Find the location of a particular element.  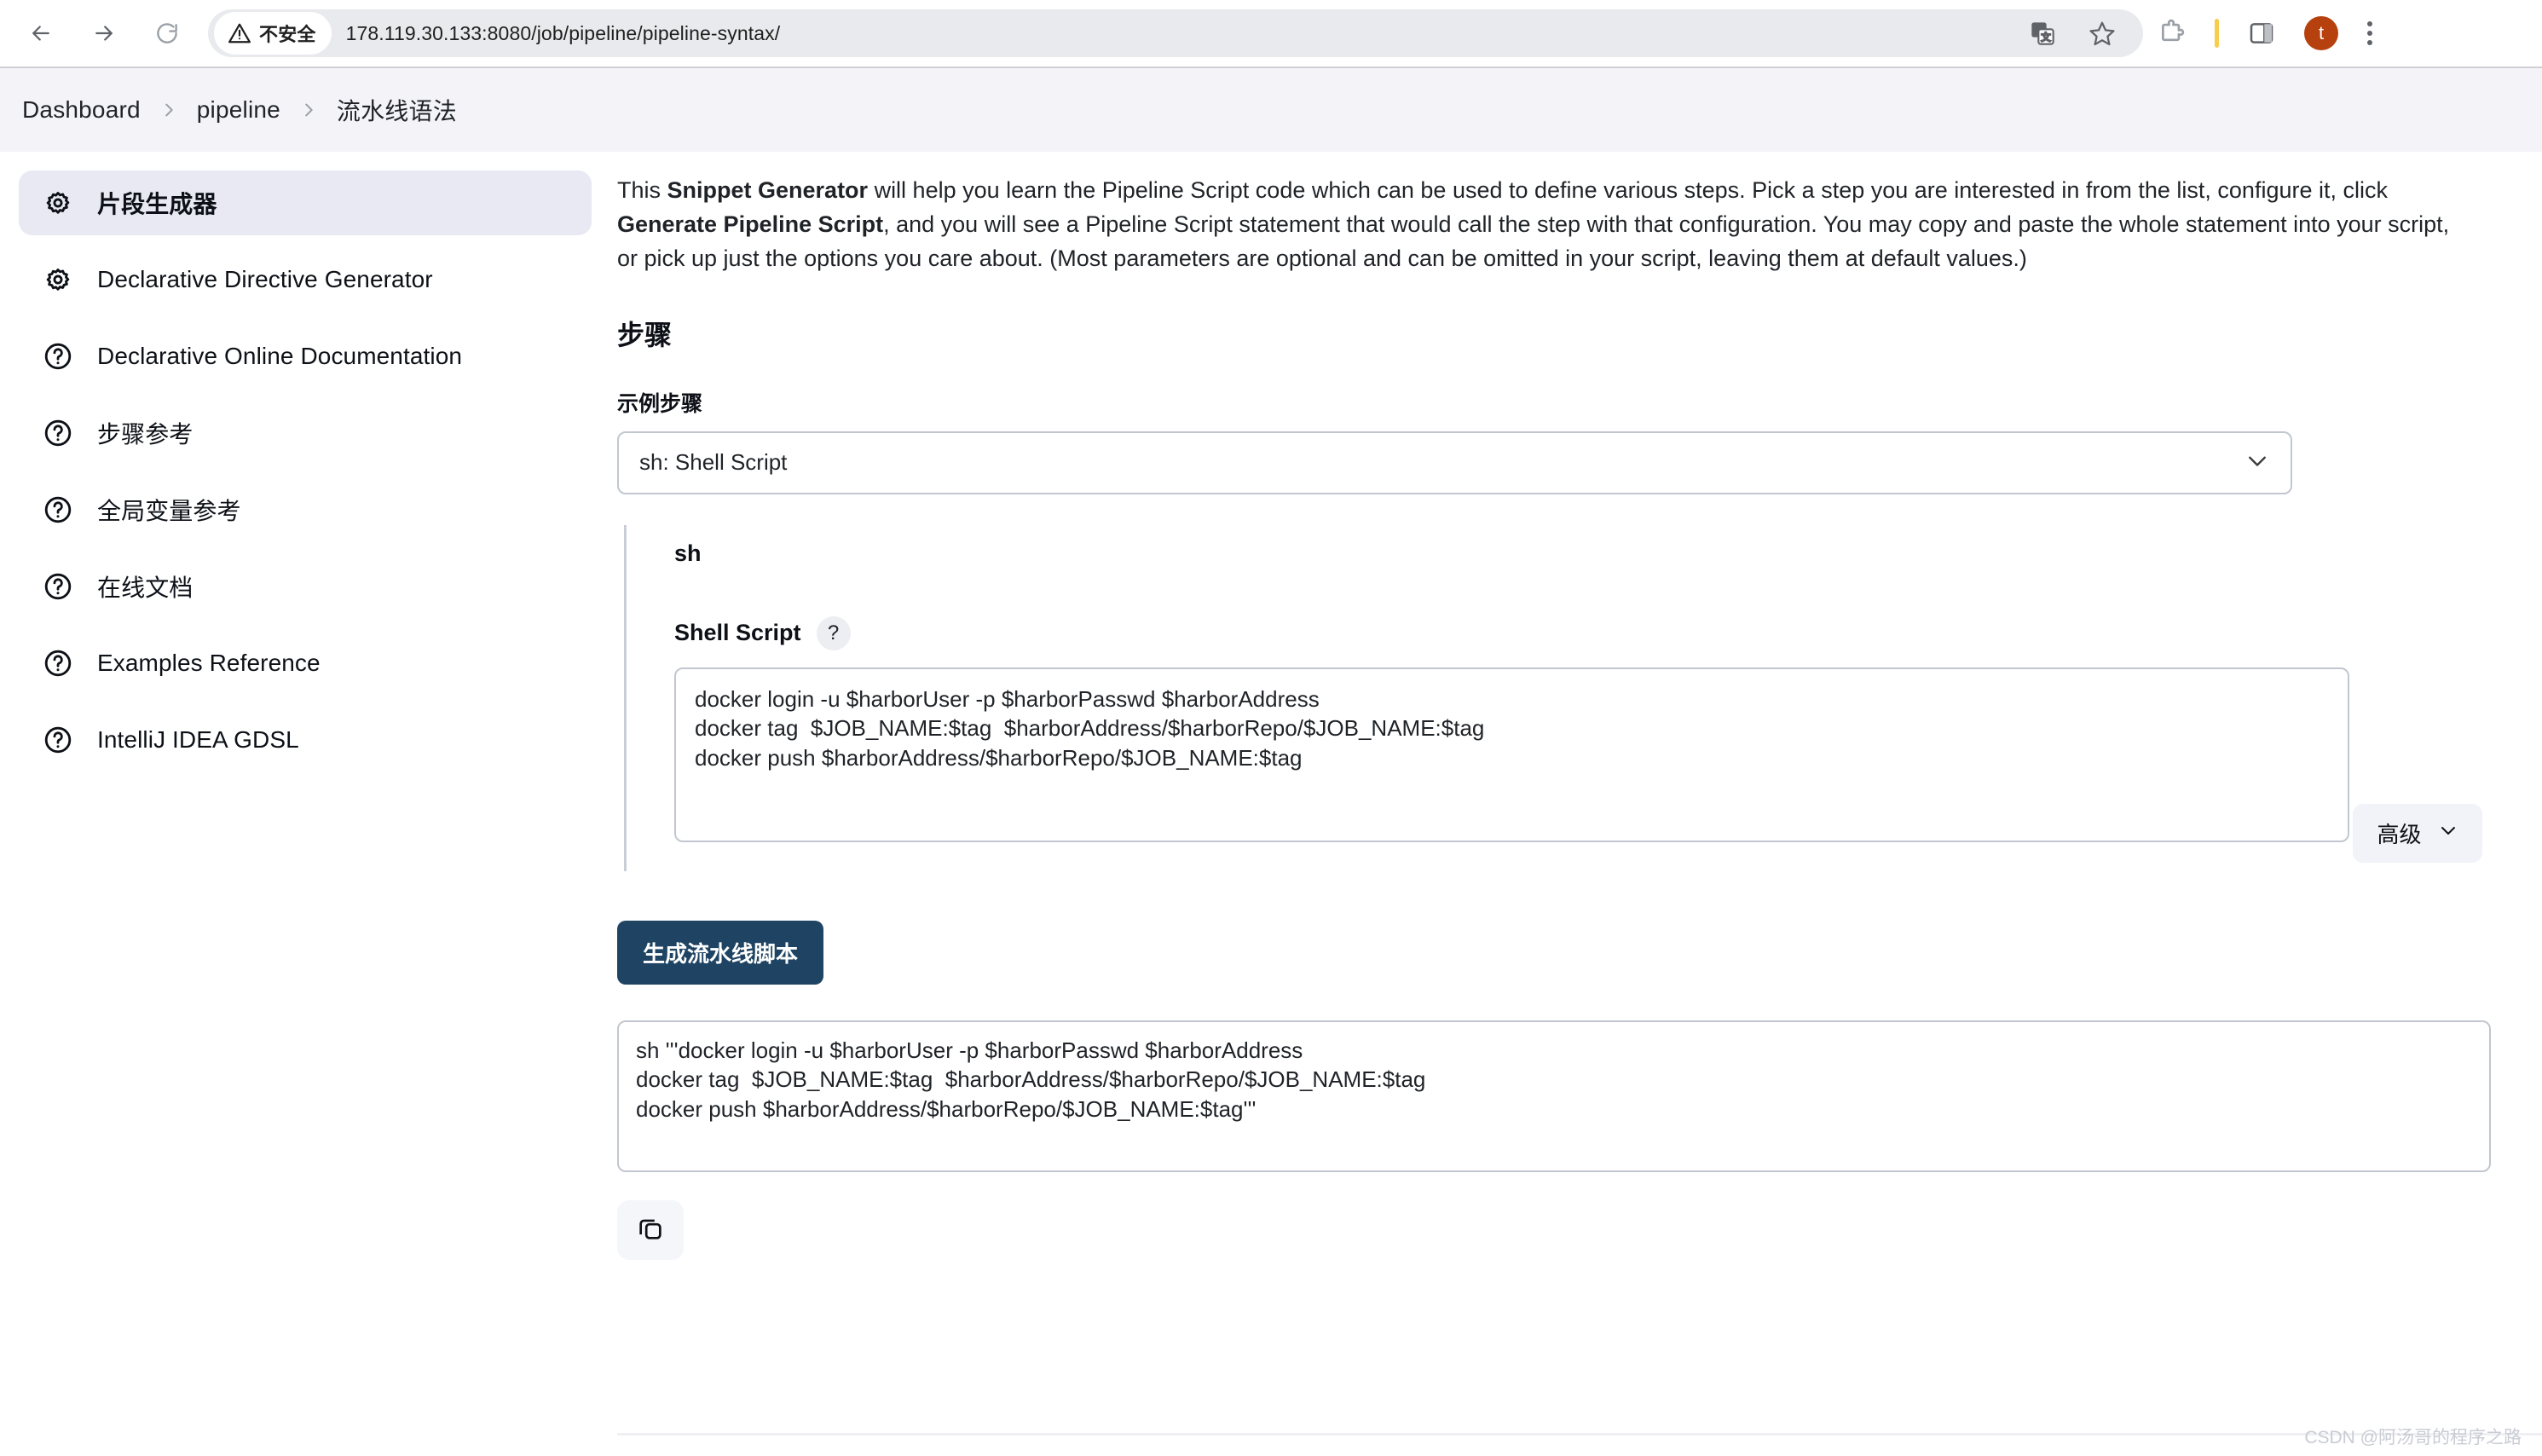

intro-bold-generate-pipeline-script: Generate Pipeline Script is located at coordinates (750, 224).